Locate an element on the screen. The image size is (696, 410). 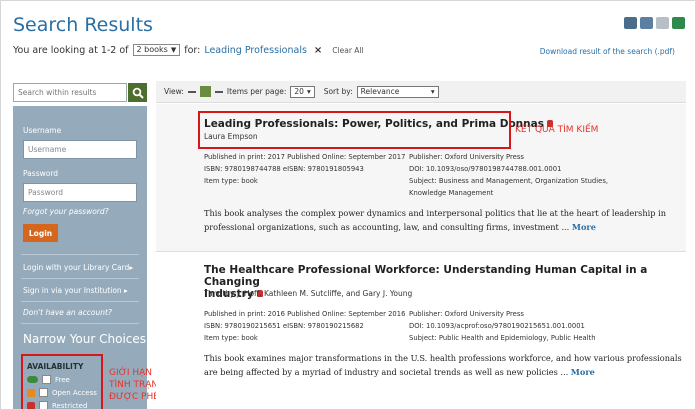
free-checkbox is located at coordinates (46, 379).